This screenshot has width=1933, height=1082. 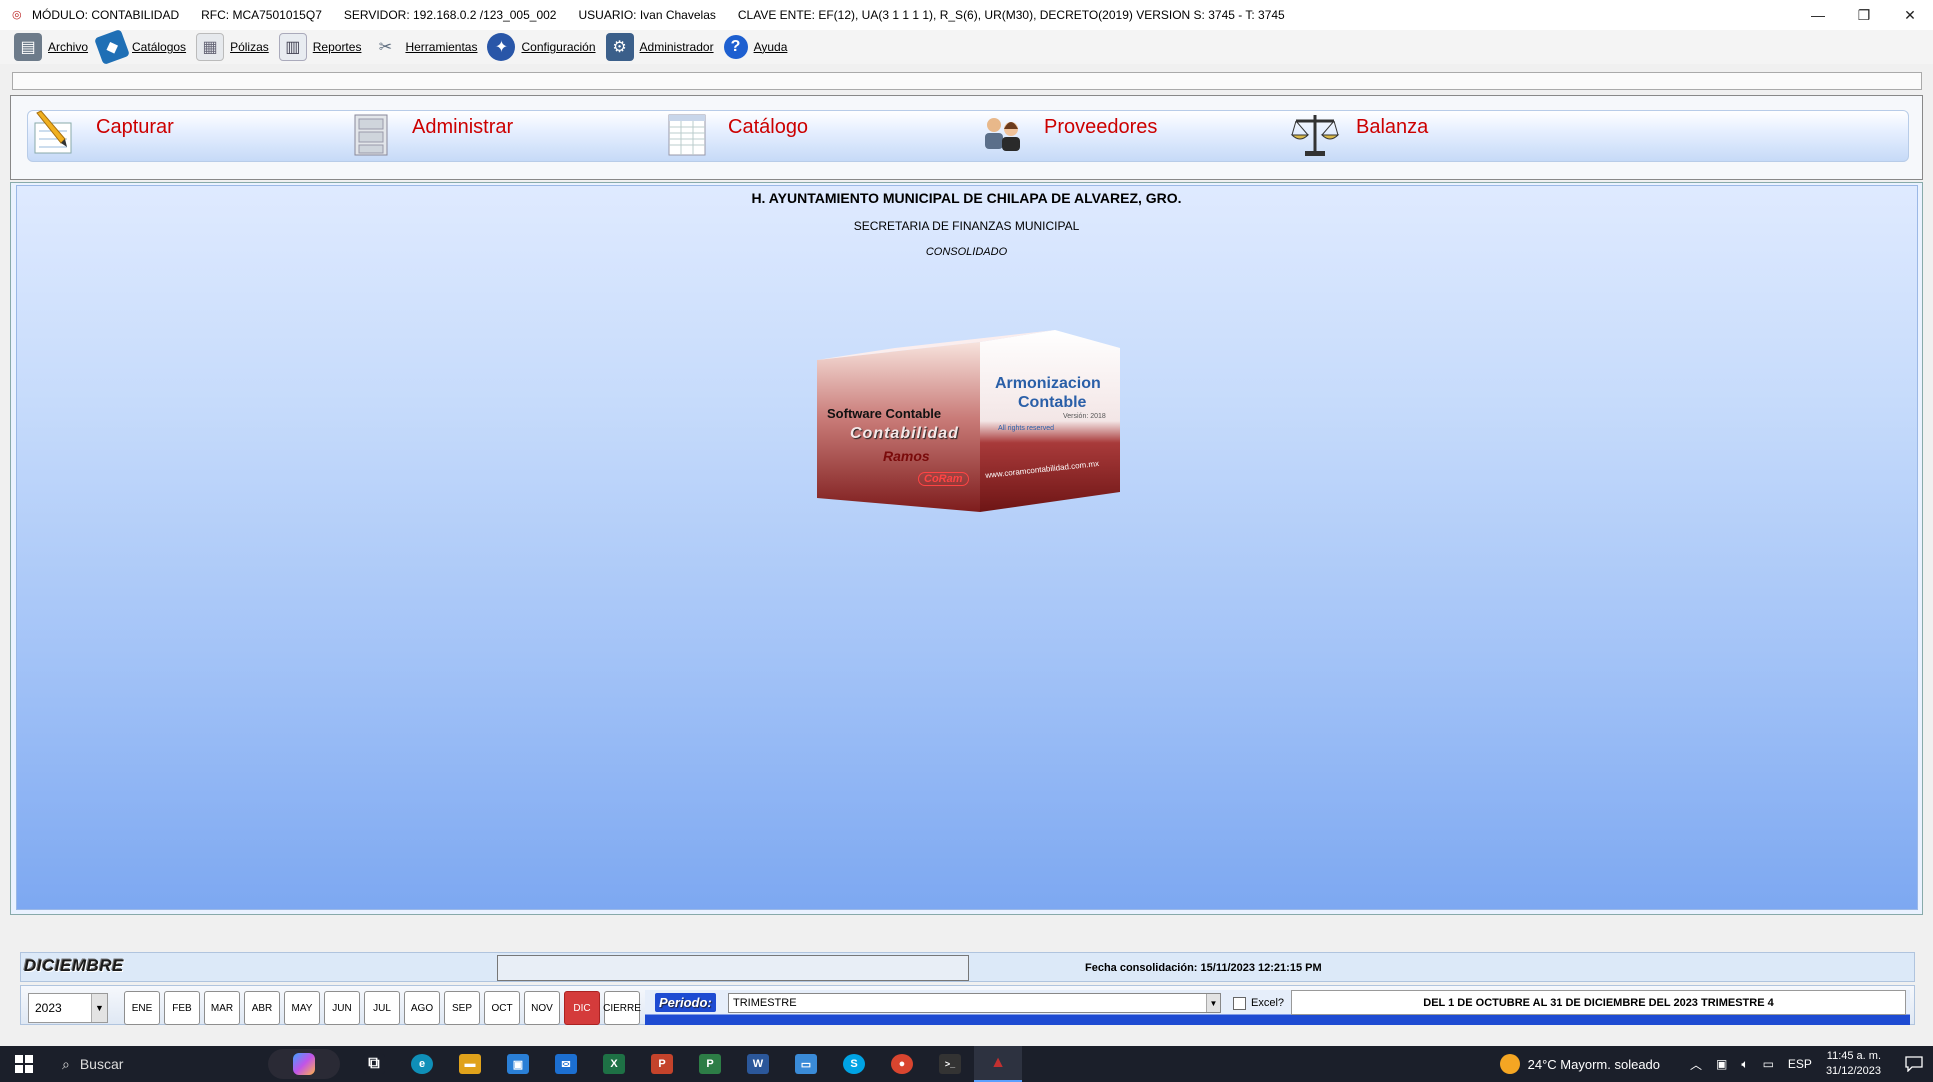 What do you see at coordinates (758, 1064) in the screenshot?
I see `word-icon: W` at bounding box center [758, 1064].